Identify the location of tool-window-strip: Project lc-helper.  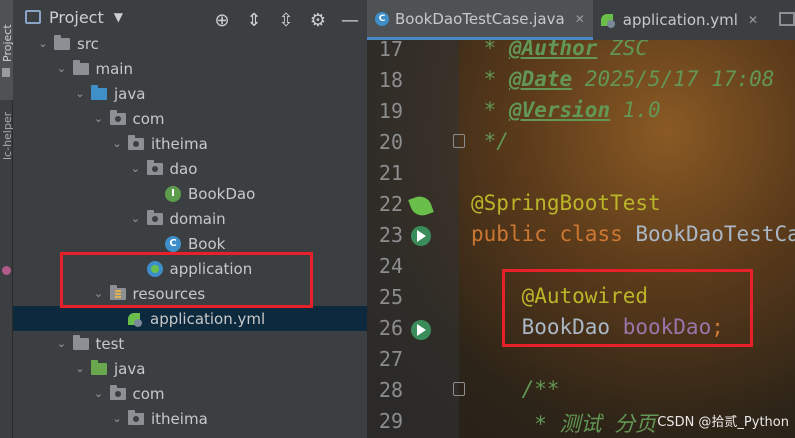
(7, 219).